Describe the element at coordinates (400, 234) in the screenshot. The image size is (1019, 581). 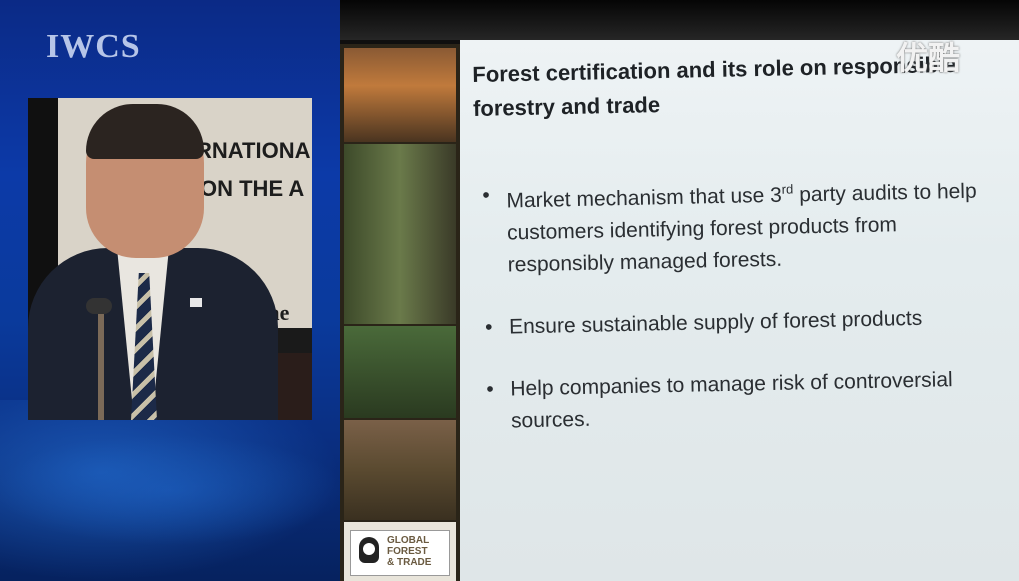
I see `workers-photo` at that location.